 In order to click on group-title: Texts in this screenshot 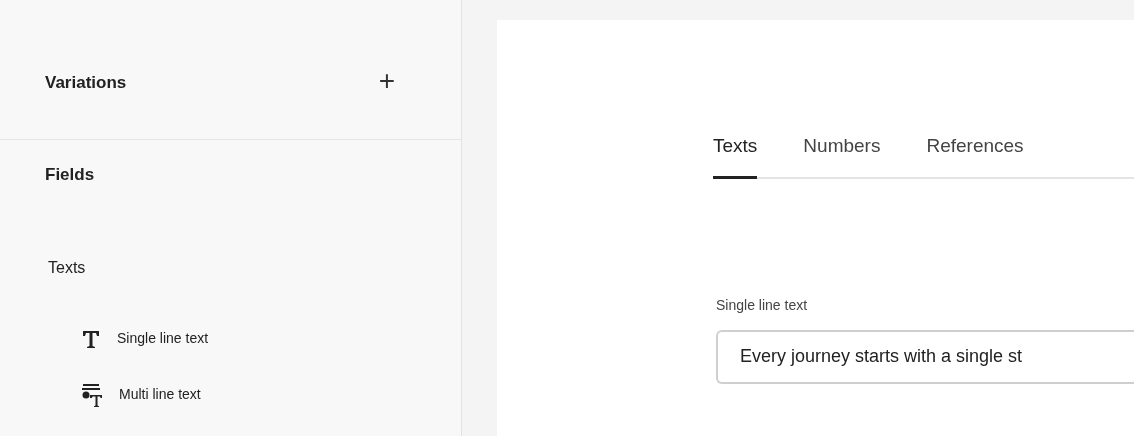, I will do `click(67, 267)`.